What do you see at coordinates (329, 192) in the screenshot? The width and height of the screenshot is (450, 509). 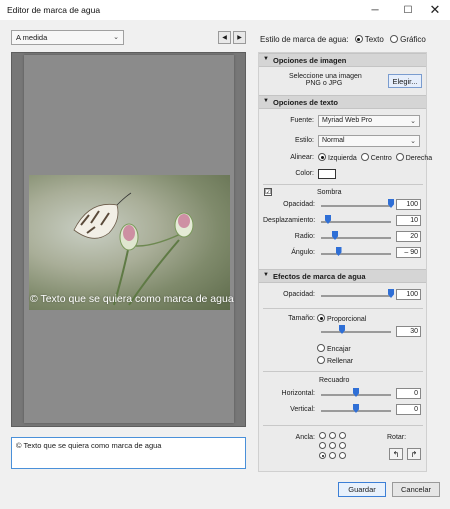 I see `shadow-label: Sombra` at bounding box center [329, 192].